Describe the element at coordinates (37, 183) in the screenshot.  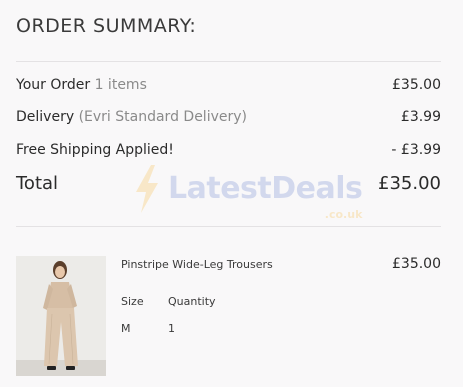
I see `total-label: Total` at that location.